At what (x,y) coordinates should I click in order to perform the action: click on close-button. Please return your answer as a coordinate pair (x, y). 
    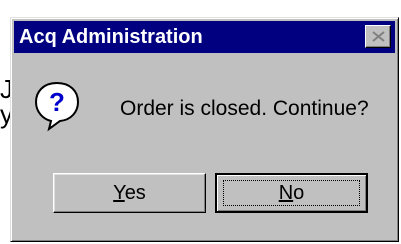
    Looking at the image, I should click on (378, 36).